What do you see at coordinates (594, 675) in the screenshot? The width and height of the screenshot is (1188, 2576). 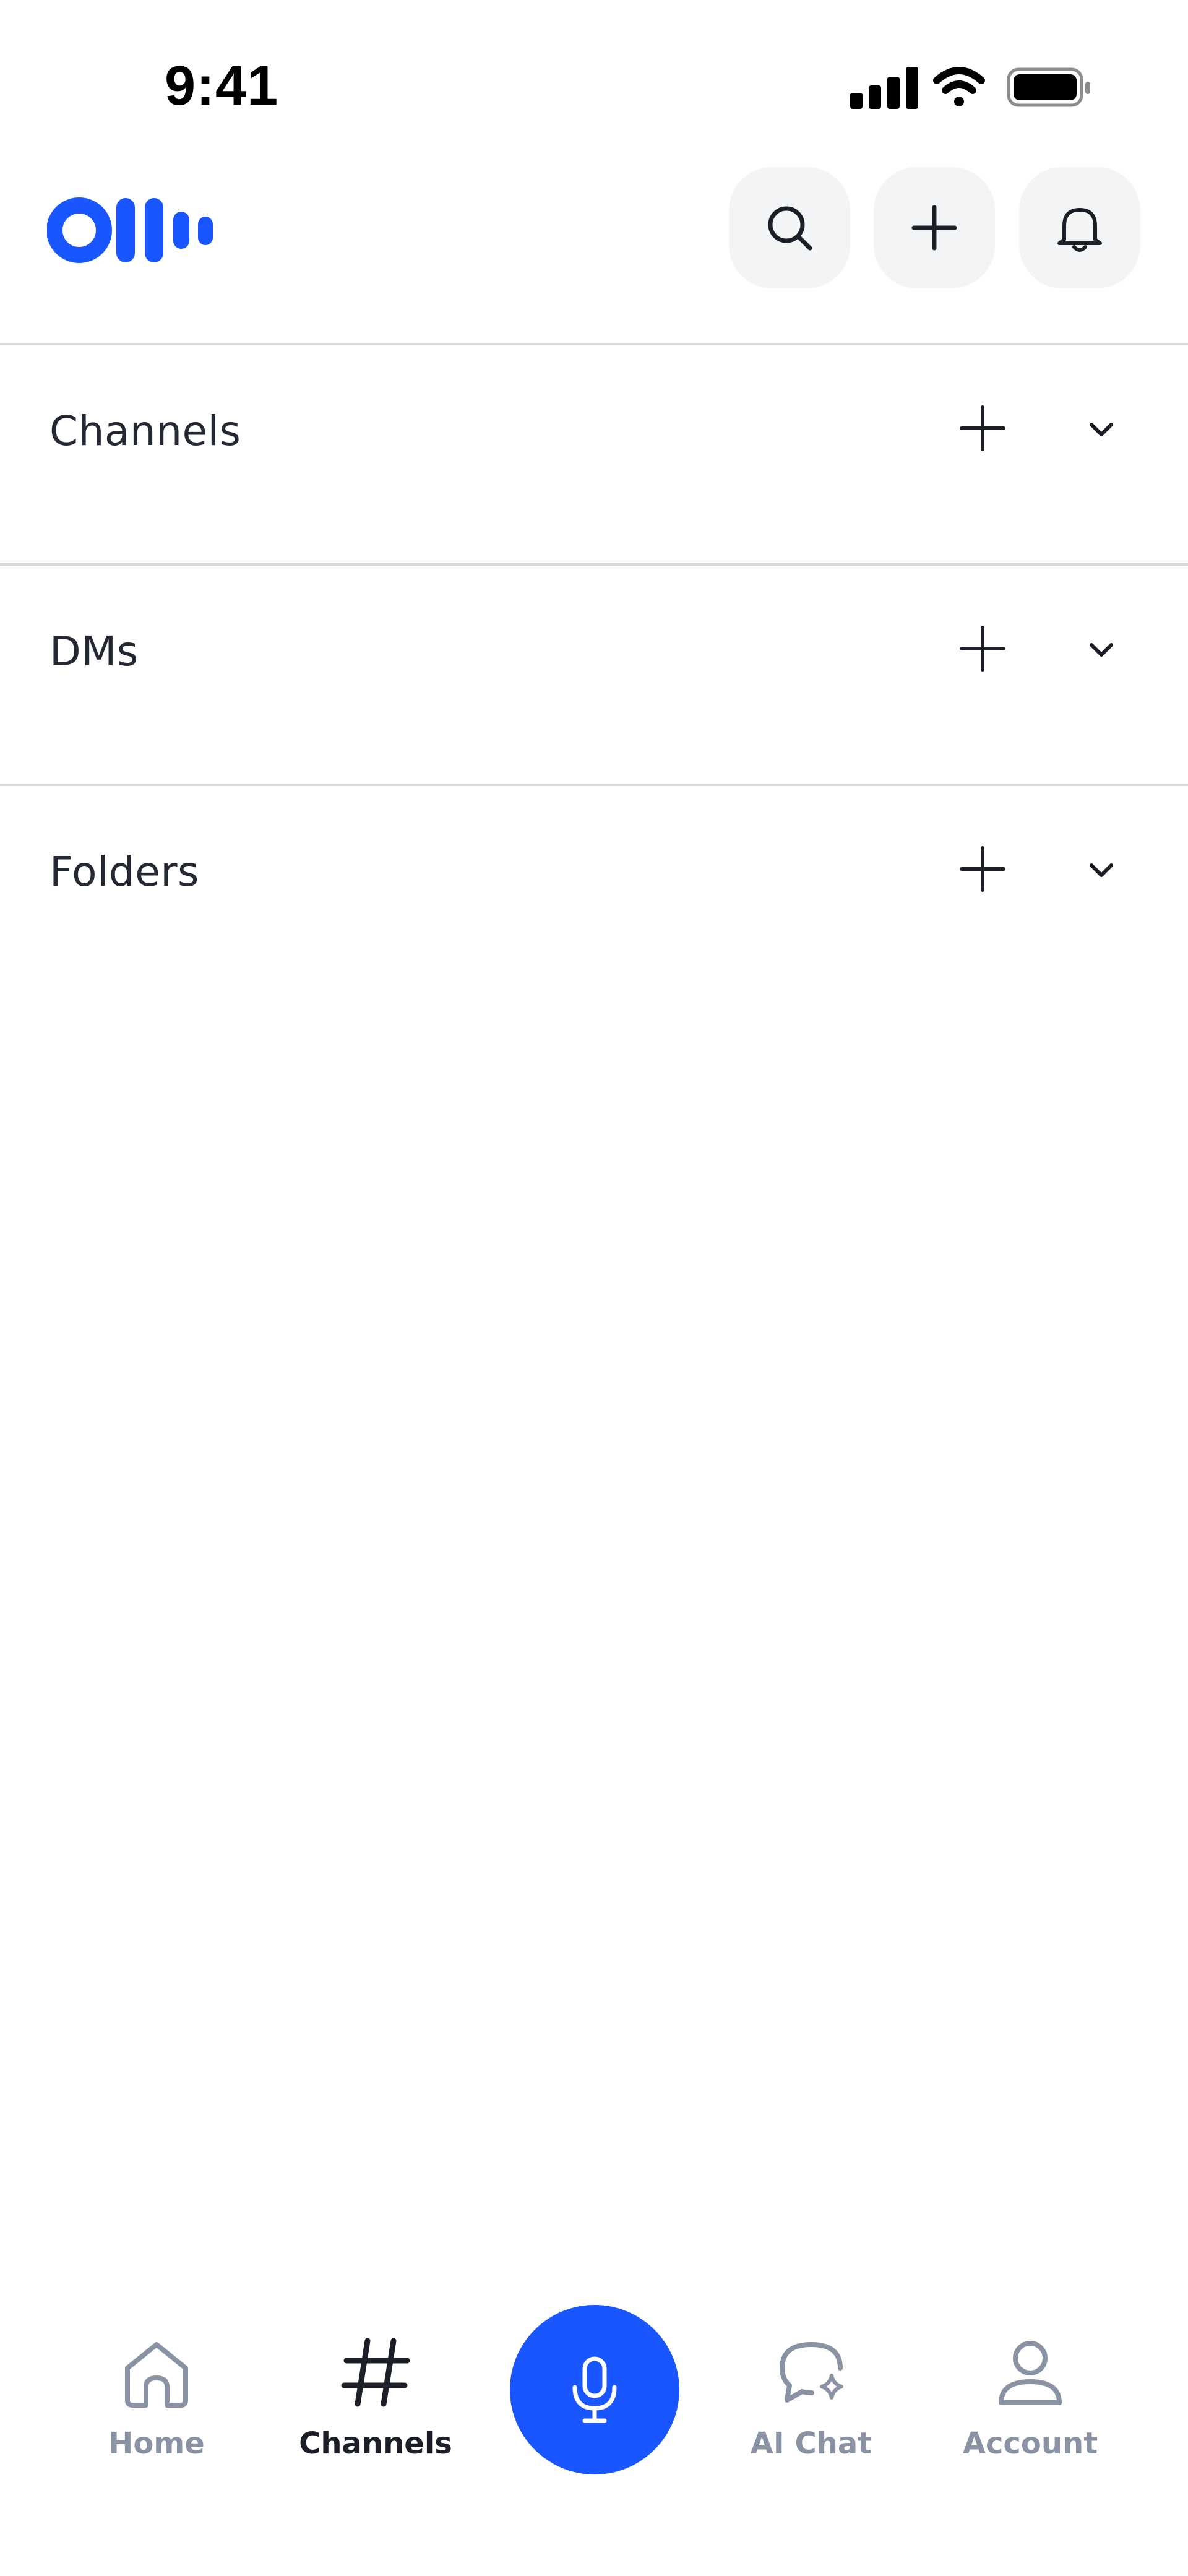 I see `section-dms: DMs` at bounding box center [594, 675].